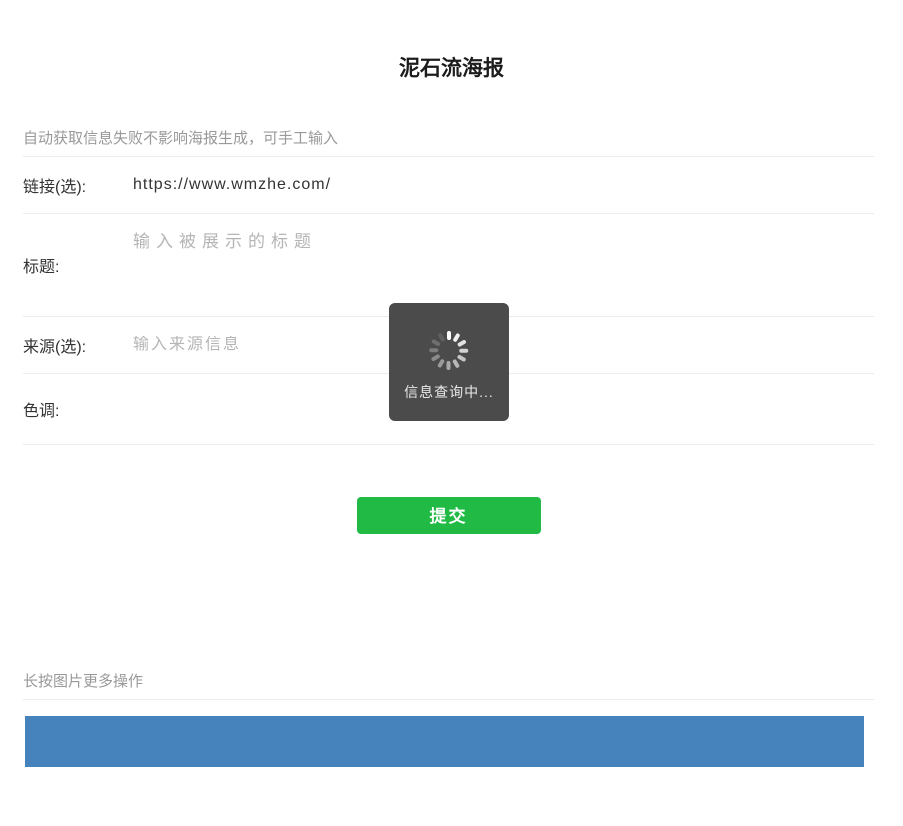 The width and height of the screenshot is (903, 826). What do you see at coordinates (41, 267) in the screenshot?
I see `title-field-label: 标题:` at bounding box center [41, 267].